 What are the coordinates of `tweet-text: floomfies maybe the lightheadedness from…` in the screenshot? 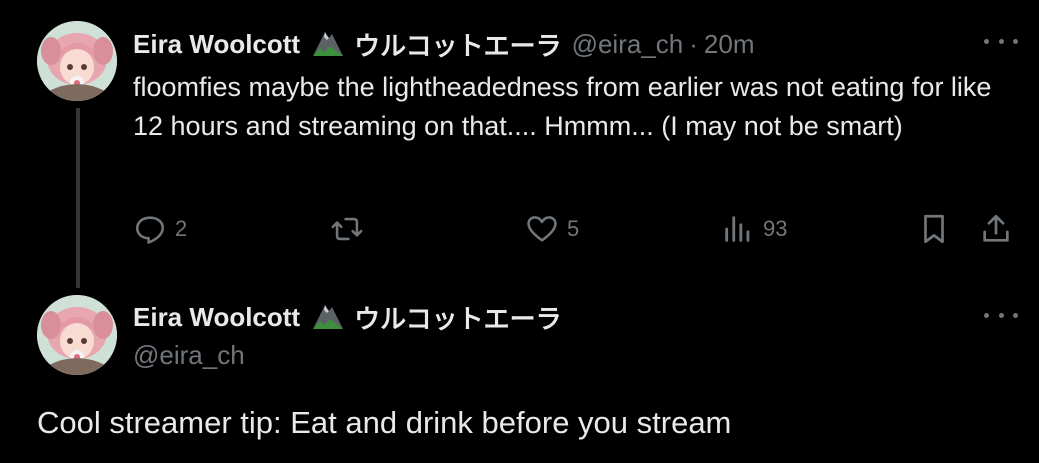 It's located at (562, 106).